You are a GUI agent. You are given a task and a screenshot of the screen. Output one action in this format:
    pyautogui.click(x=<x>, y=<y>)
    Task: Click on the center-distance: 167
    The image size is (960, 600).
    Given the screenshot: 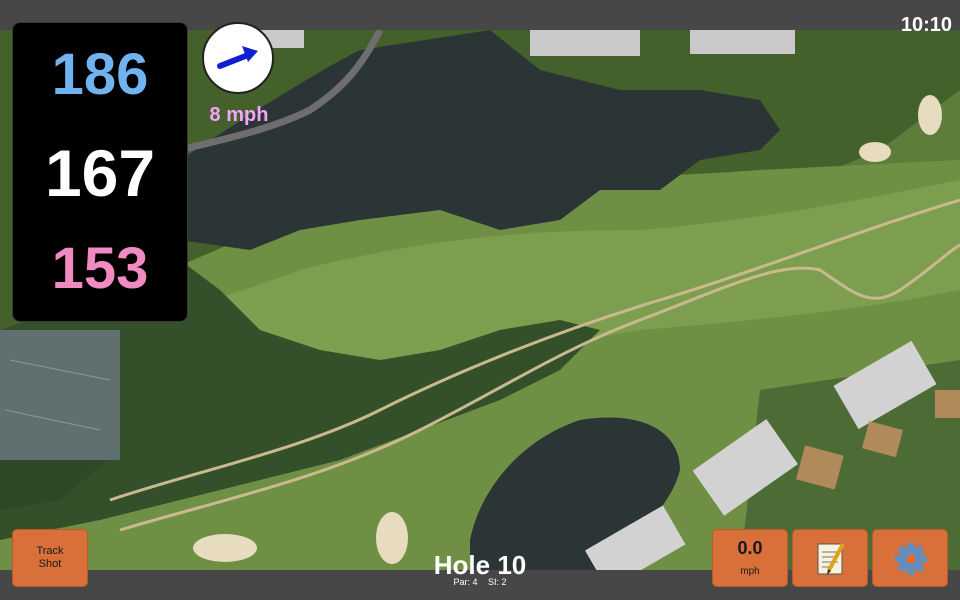 What is the action you would take?
    pyautogui.click(x=100, y=173)
    